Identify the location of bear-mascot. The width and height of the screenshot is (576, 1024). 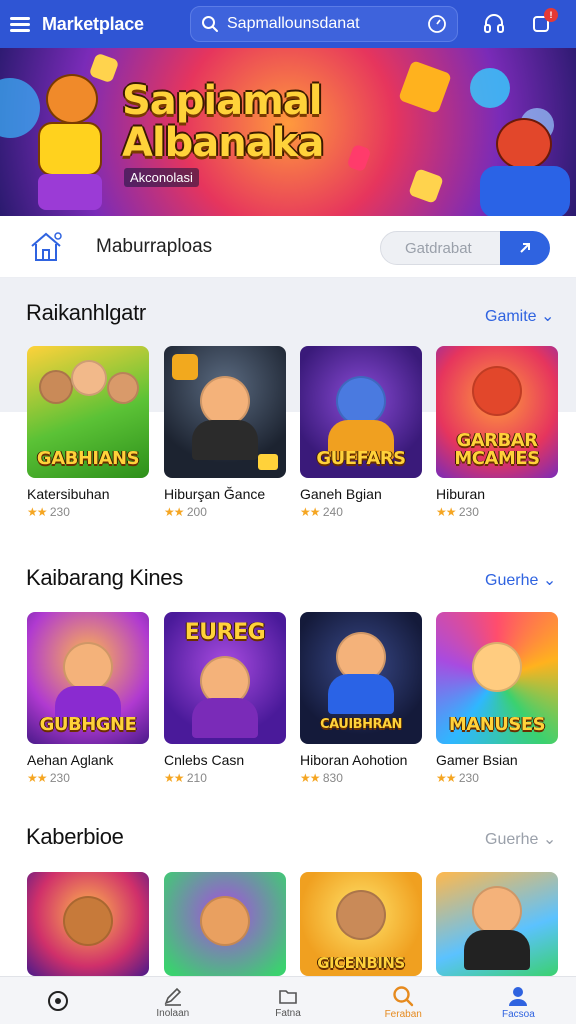
(526, 167).